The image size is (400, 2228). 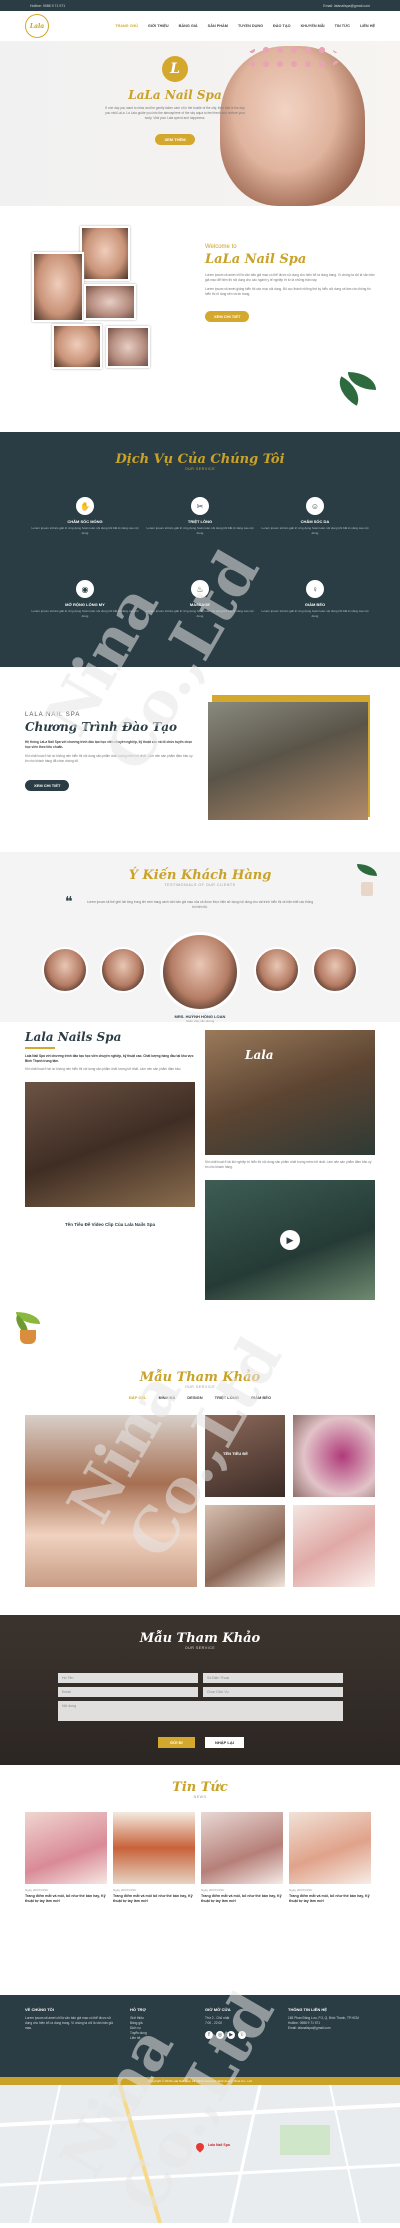 What do you see at coordinates (200, 1711) in the screenshot?
I see `message-field: Nội dung` at bounding box center [200, 1711].